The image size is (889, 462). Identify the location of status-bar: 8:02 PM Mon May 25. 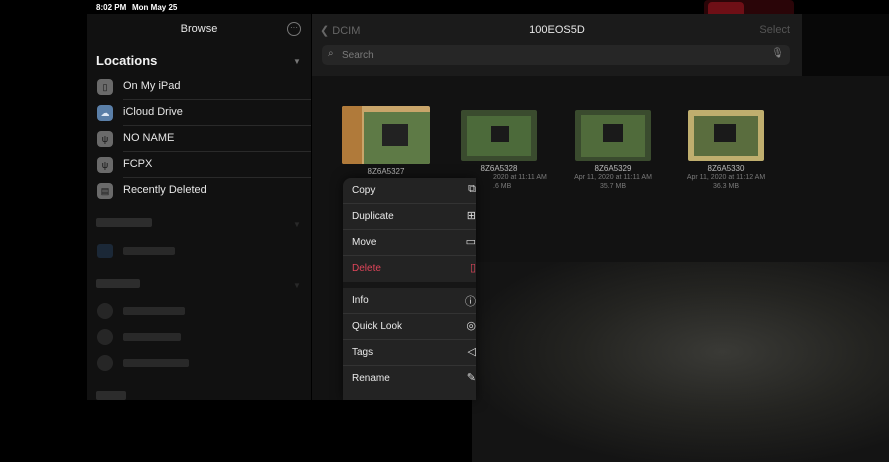
(444, 10).